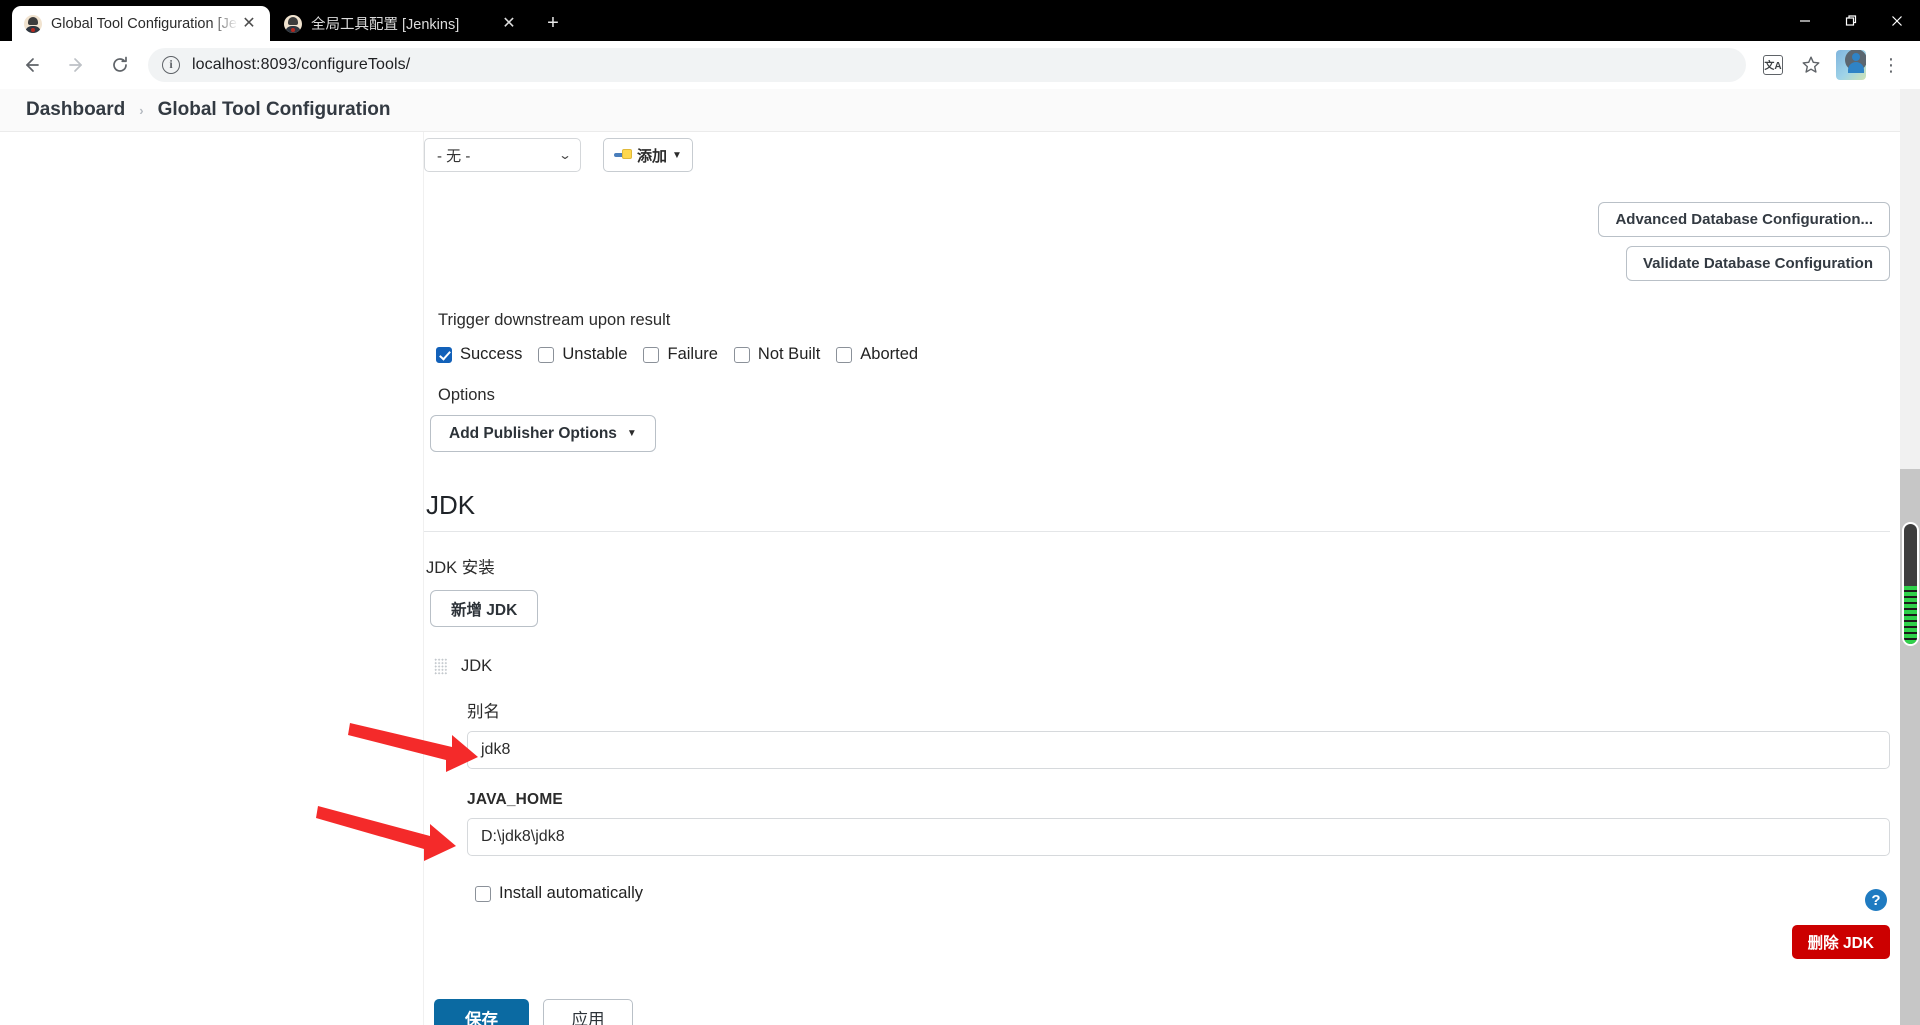 Image resolution: width=1920 pixels, height=1025 pixels. What do you see at coordinates (595, 354) in the screenshot?
I see `checkbox-unstable-label: Unstable` at bounding box center [595, 354].